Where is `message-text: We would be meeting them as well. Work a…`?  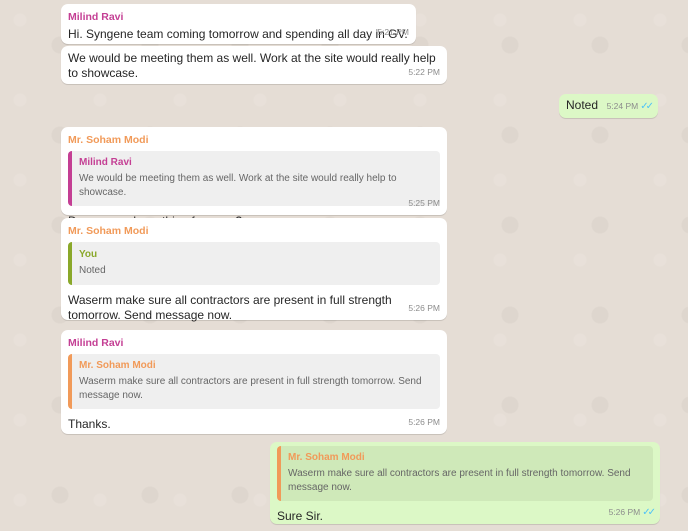
message-text: We would be meeting them as well. Work a… is located at coordinates (252, 65).